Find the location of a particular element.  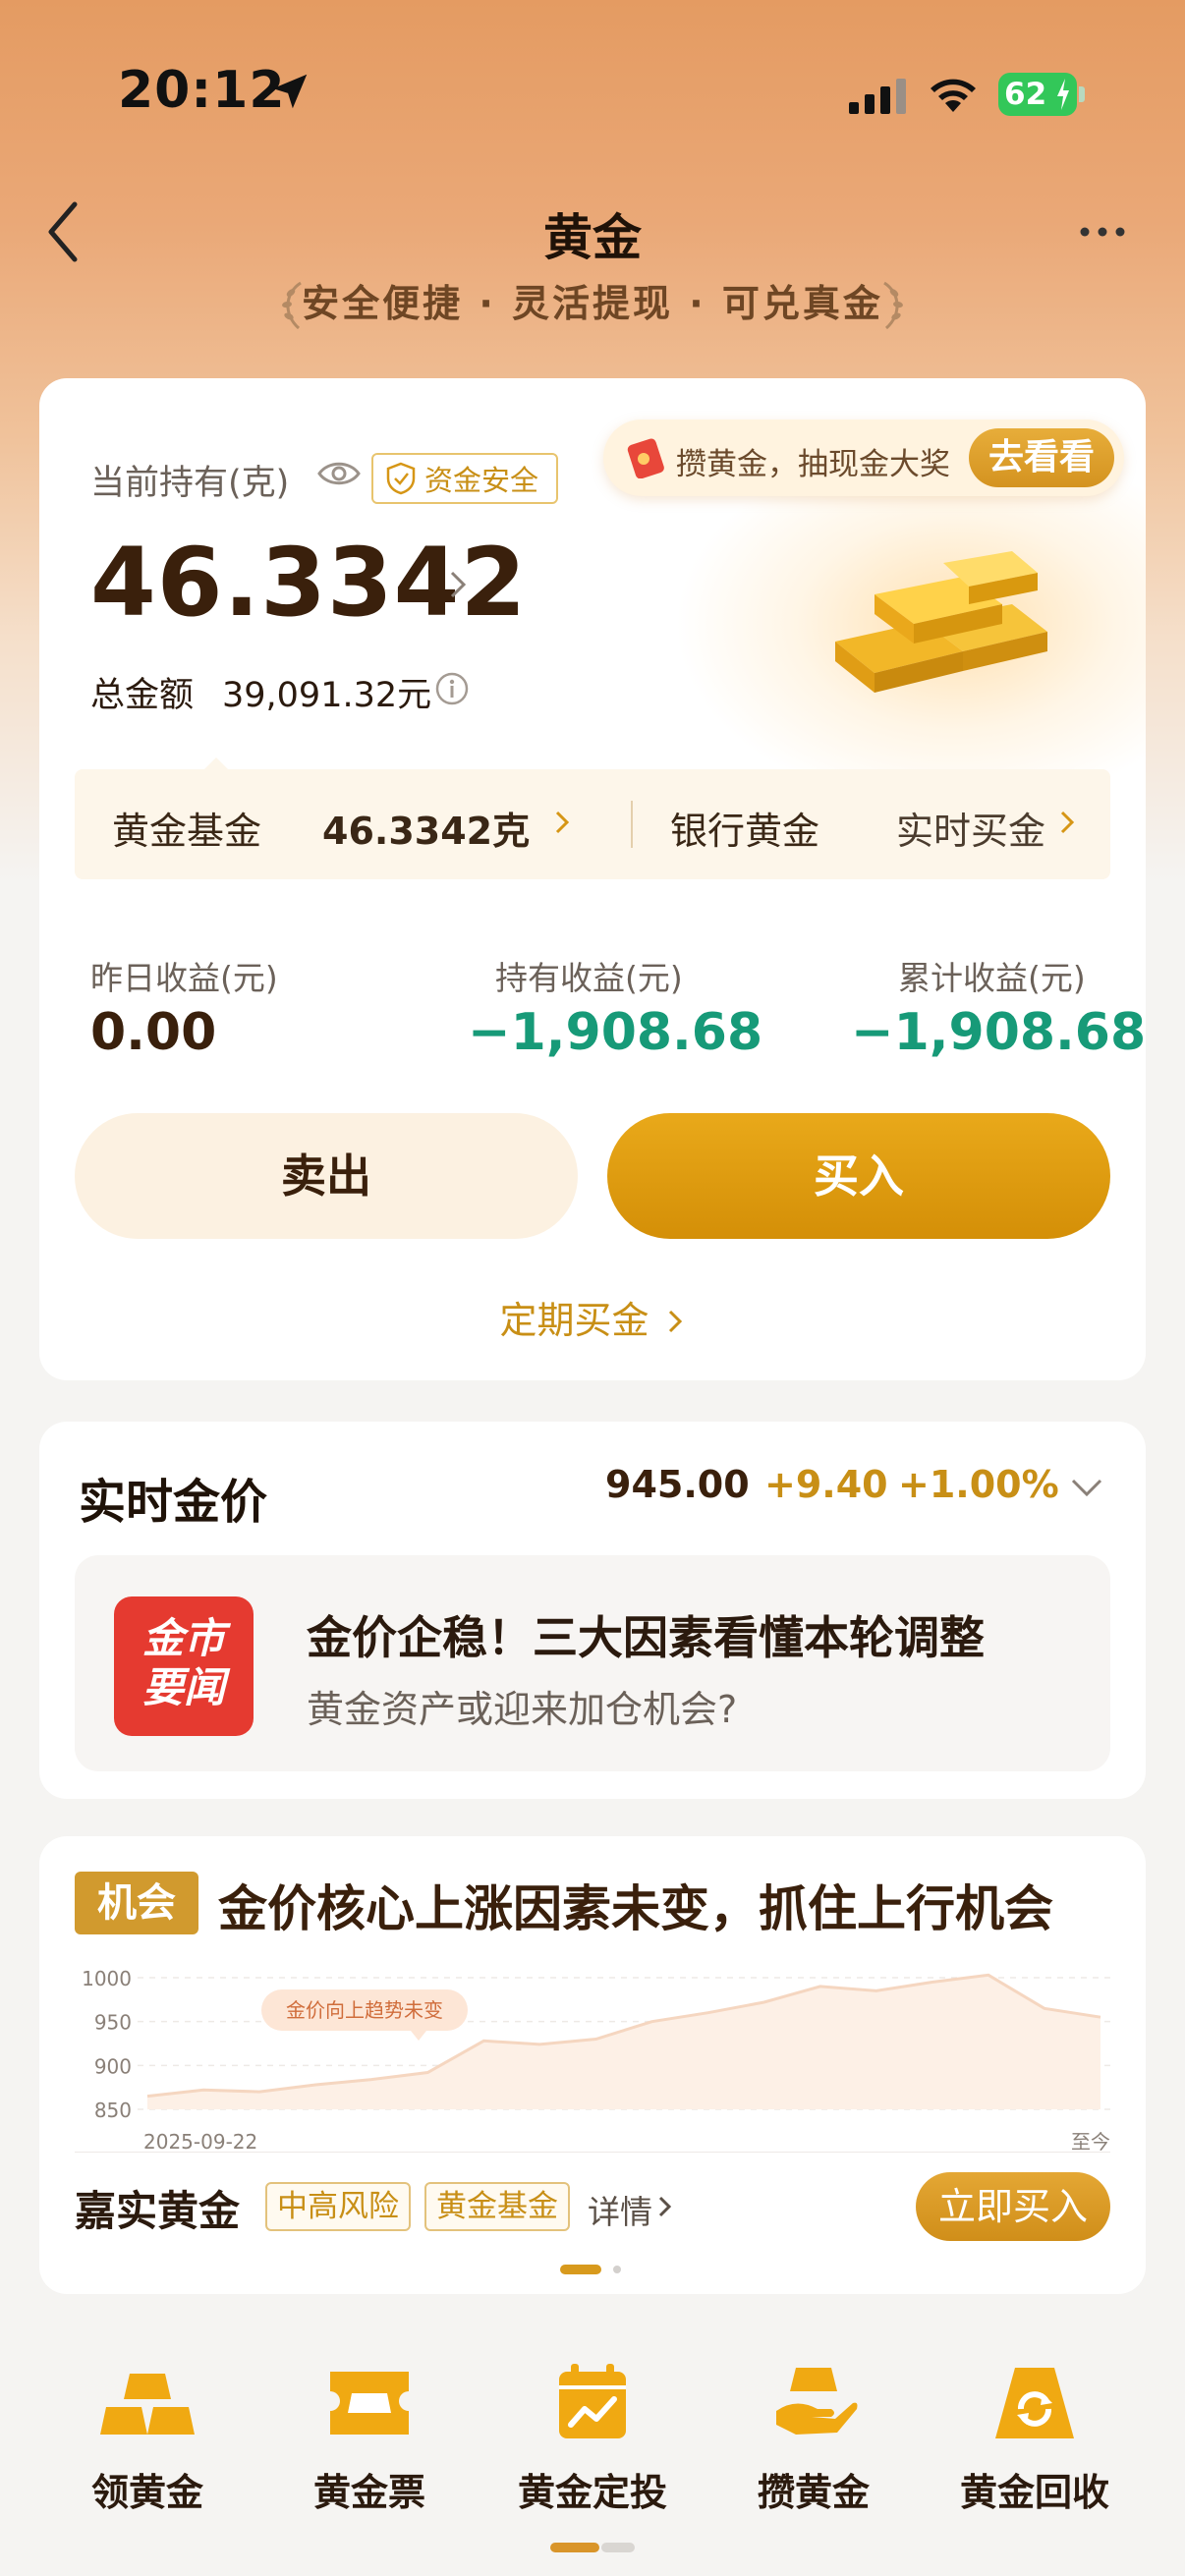

gold-trend-chart: 1000 950 900 850 2025-09-22 至今 金价向上趋势未变 is located at coordinates (596, 2060).